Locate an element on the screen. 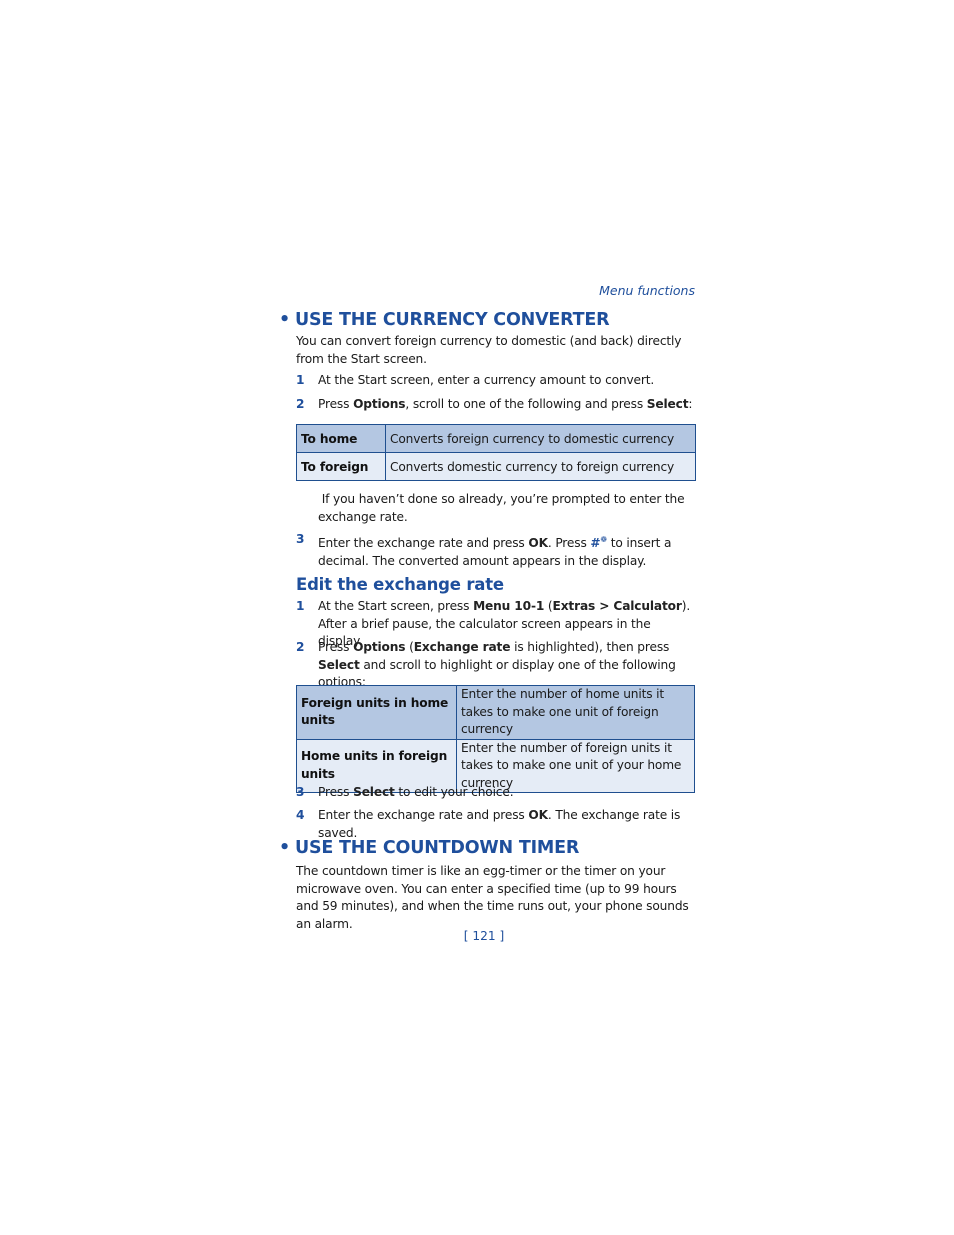  exchange-rate-item: Exchange rate is located at coordinates (462, 647).